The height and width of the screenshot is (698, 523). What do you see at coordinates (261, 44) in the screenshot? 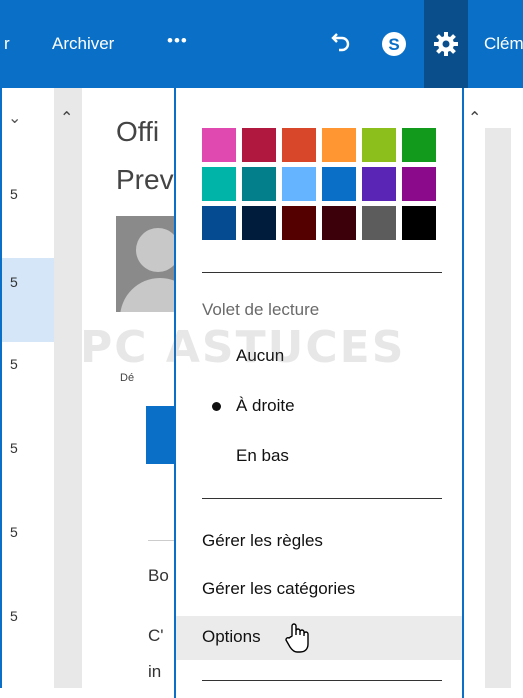
I see `command-bar: r Archiver ••• S Clém` at bounding box center [261, 44].